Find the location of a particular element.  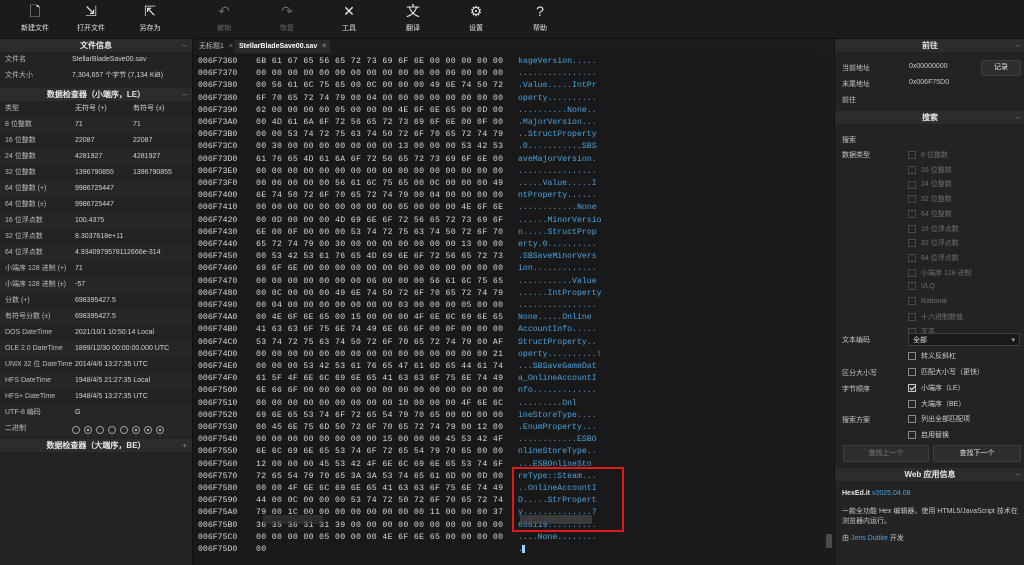

hex-text: ......MinorVersio is located at coordinates (560, 221).